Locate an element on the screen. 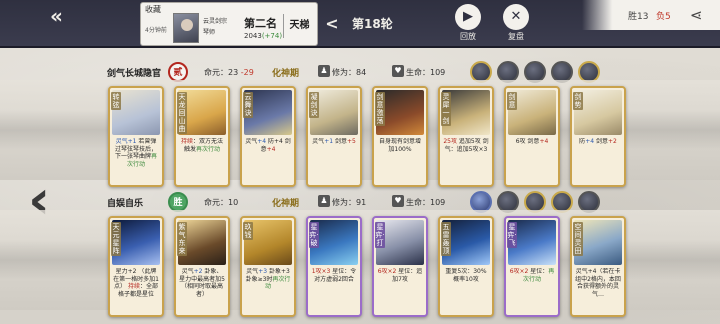 The width and height of the screenshot is (720, 324). card-name: 剑意激荡 is located at coordinates (380, 109).